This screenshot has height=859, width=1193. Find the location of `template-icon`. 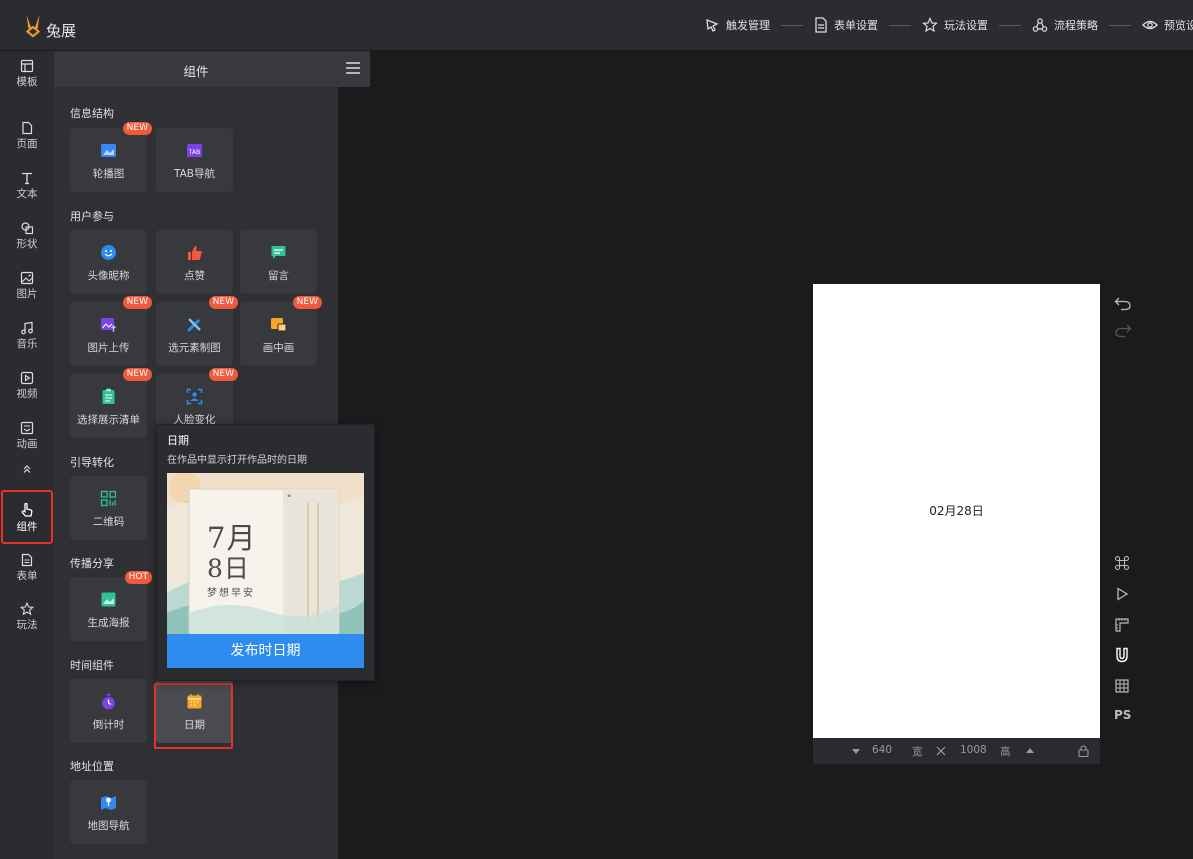

template-icon is located at coordinates (27, 66).